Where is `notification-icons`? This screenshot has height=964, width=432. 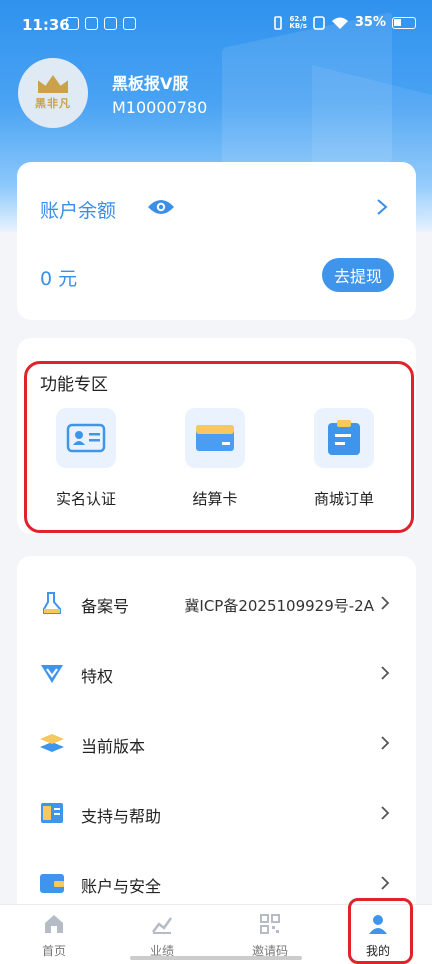 notification-icons is located at coordinates (101, 23).